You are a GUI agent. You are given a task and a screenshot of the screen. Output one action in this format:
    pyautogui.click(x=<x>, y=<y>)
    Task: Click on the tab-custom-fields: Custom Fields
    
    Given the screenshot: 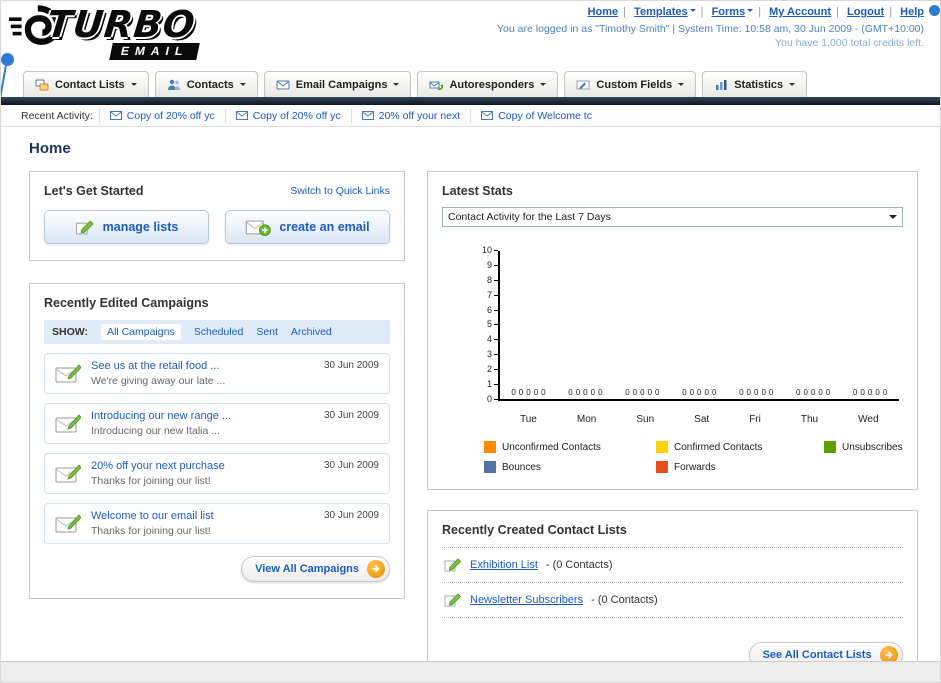 What is the action you would take?
    pyautogui.click(x=630, y=84)
    